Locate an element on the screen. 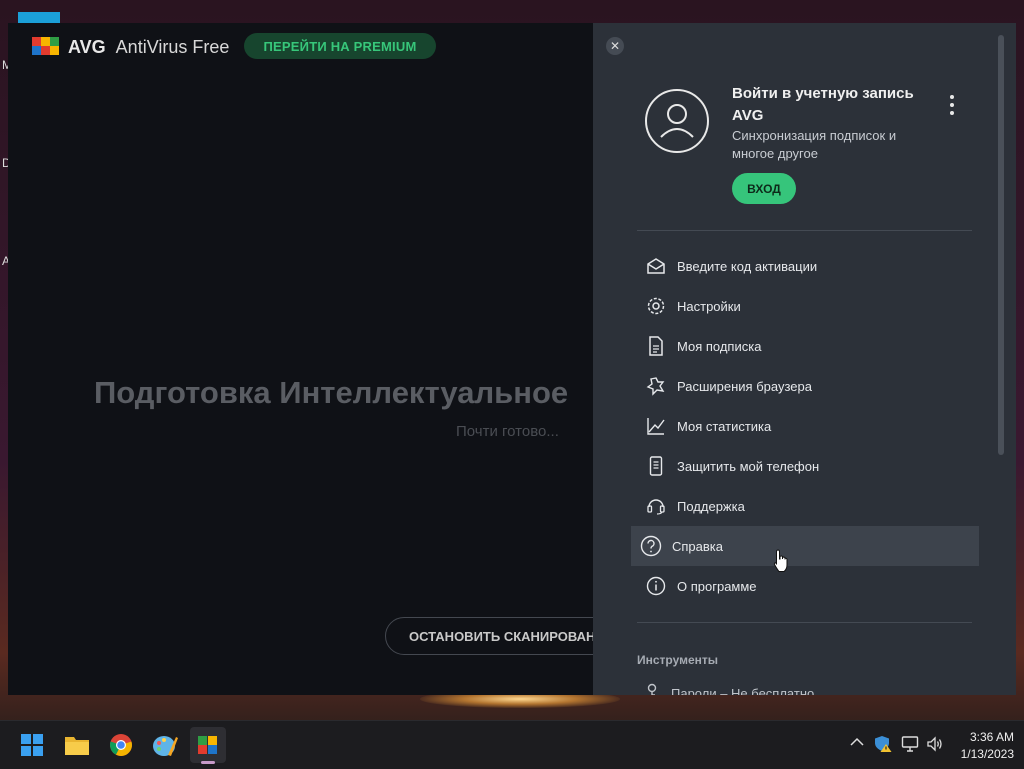 The image size is (1024, 769). gear-icon is located at coordinates (656, 306).